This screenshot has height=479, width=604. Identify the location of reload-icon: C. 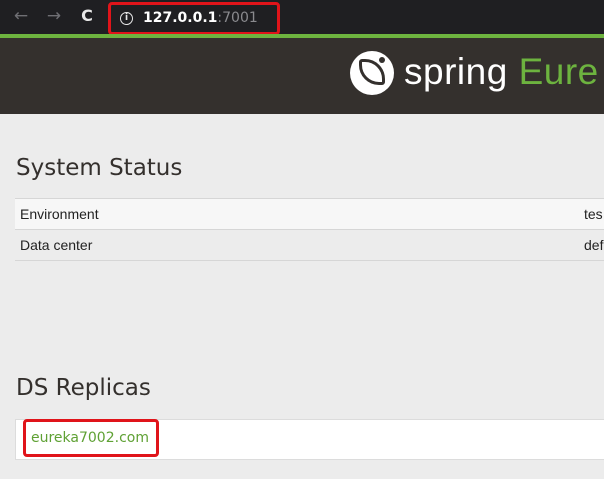
(87, 16).